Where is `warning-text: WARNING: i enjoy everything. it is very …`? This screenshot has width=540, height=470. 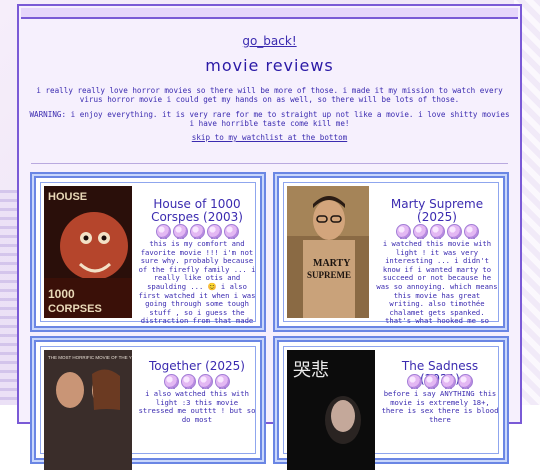
warning-text: WARNING: i enjoy everything. it is very … is located at coordinates (269, 119).